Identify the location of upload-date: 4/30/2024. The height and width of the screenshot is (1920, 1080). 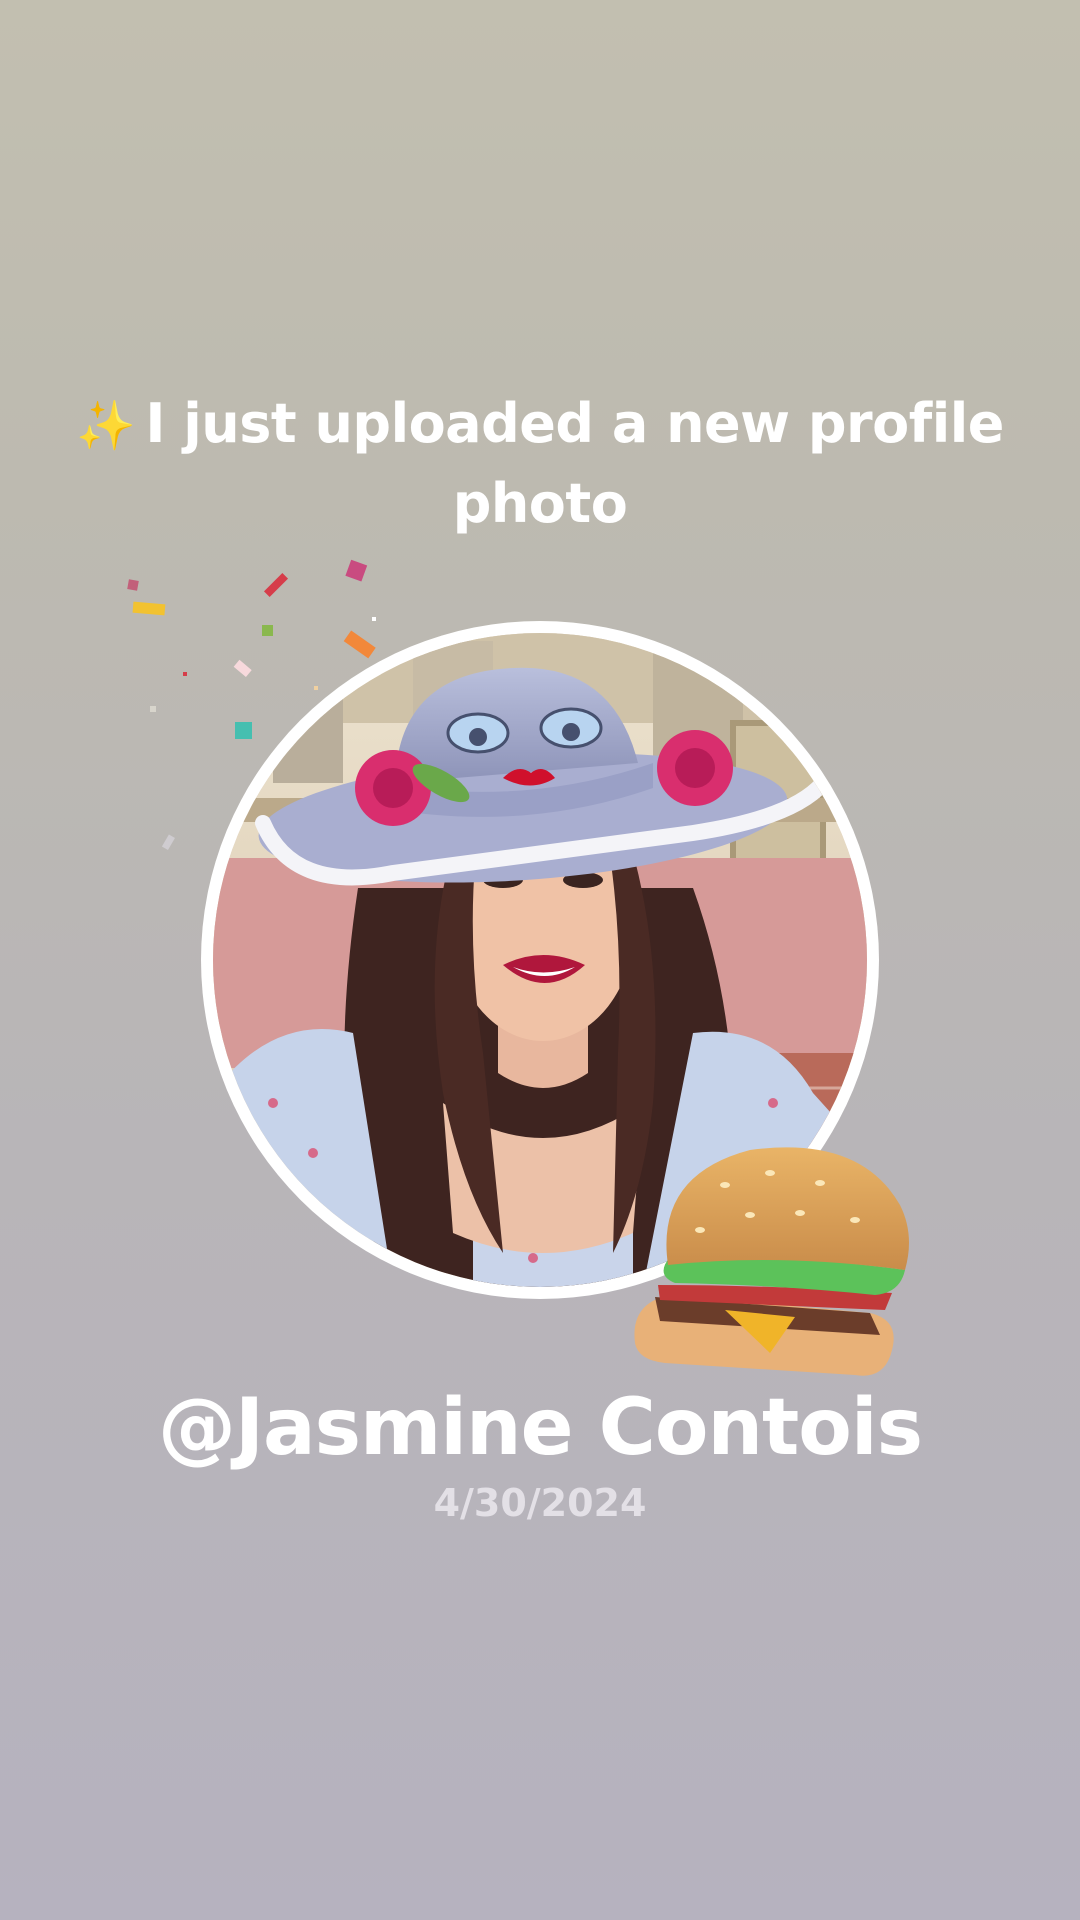
(540, 1503).